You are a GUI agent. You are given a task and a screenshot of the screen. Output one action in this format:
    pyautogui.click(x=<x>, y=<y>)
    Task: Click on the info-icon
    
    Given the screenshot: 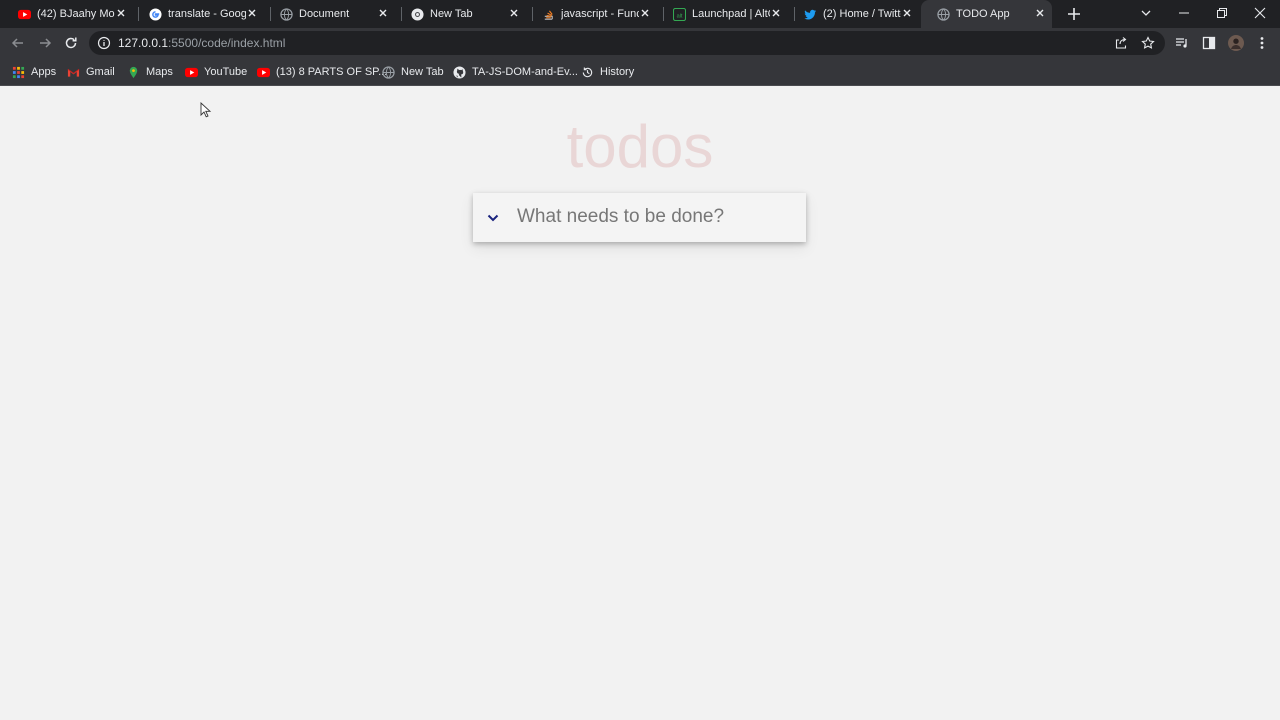 What is the action you would take?
    pyautogui.click(x=104, y=43)
    